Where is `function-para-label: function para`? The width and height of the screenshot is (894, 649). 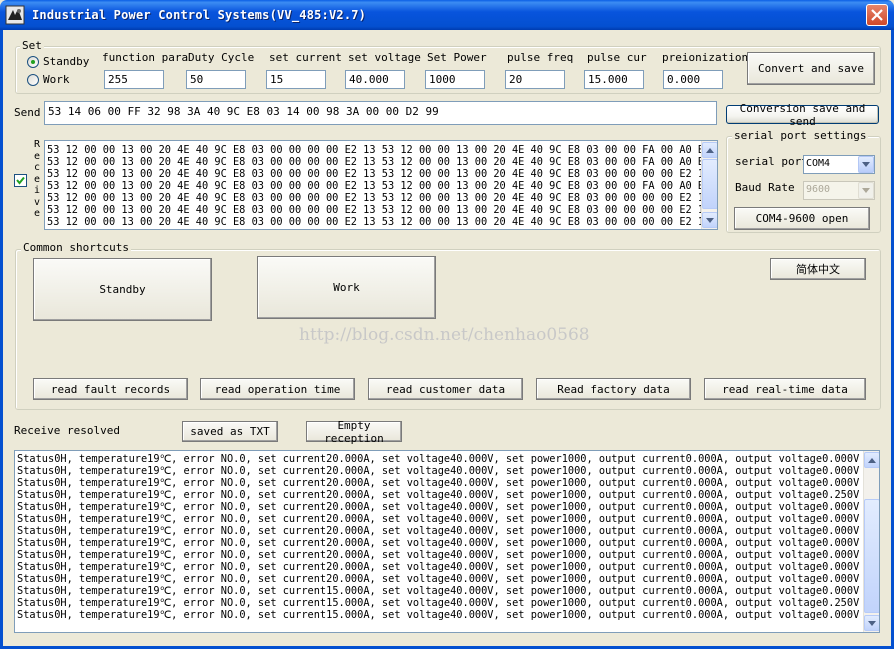 function-para-label: function para is located at coordinates (145, 57).